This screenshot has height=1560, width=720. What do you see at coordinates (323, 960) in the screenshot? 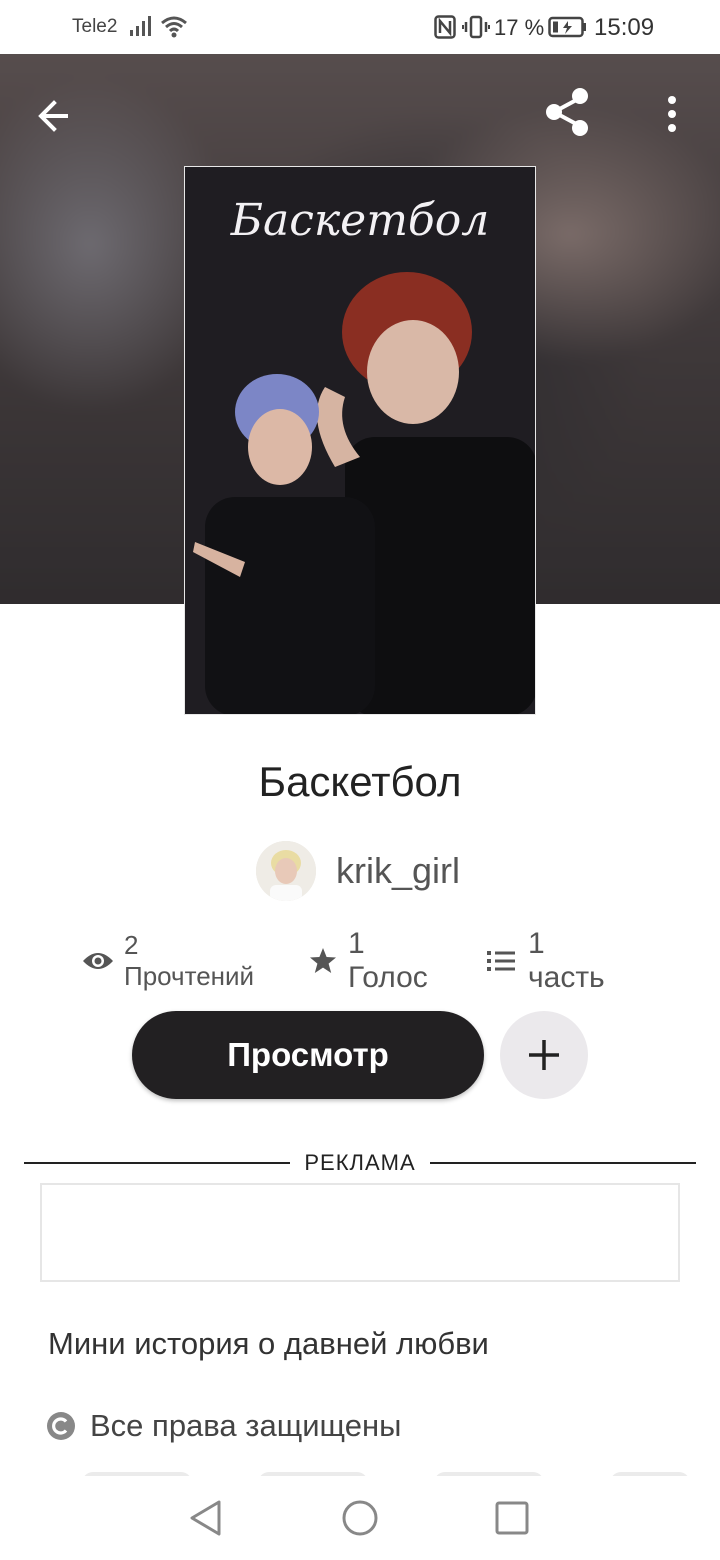
I see `star-icon` at bounding box center [323, 960].